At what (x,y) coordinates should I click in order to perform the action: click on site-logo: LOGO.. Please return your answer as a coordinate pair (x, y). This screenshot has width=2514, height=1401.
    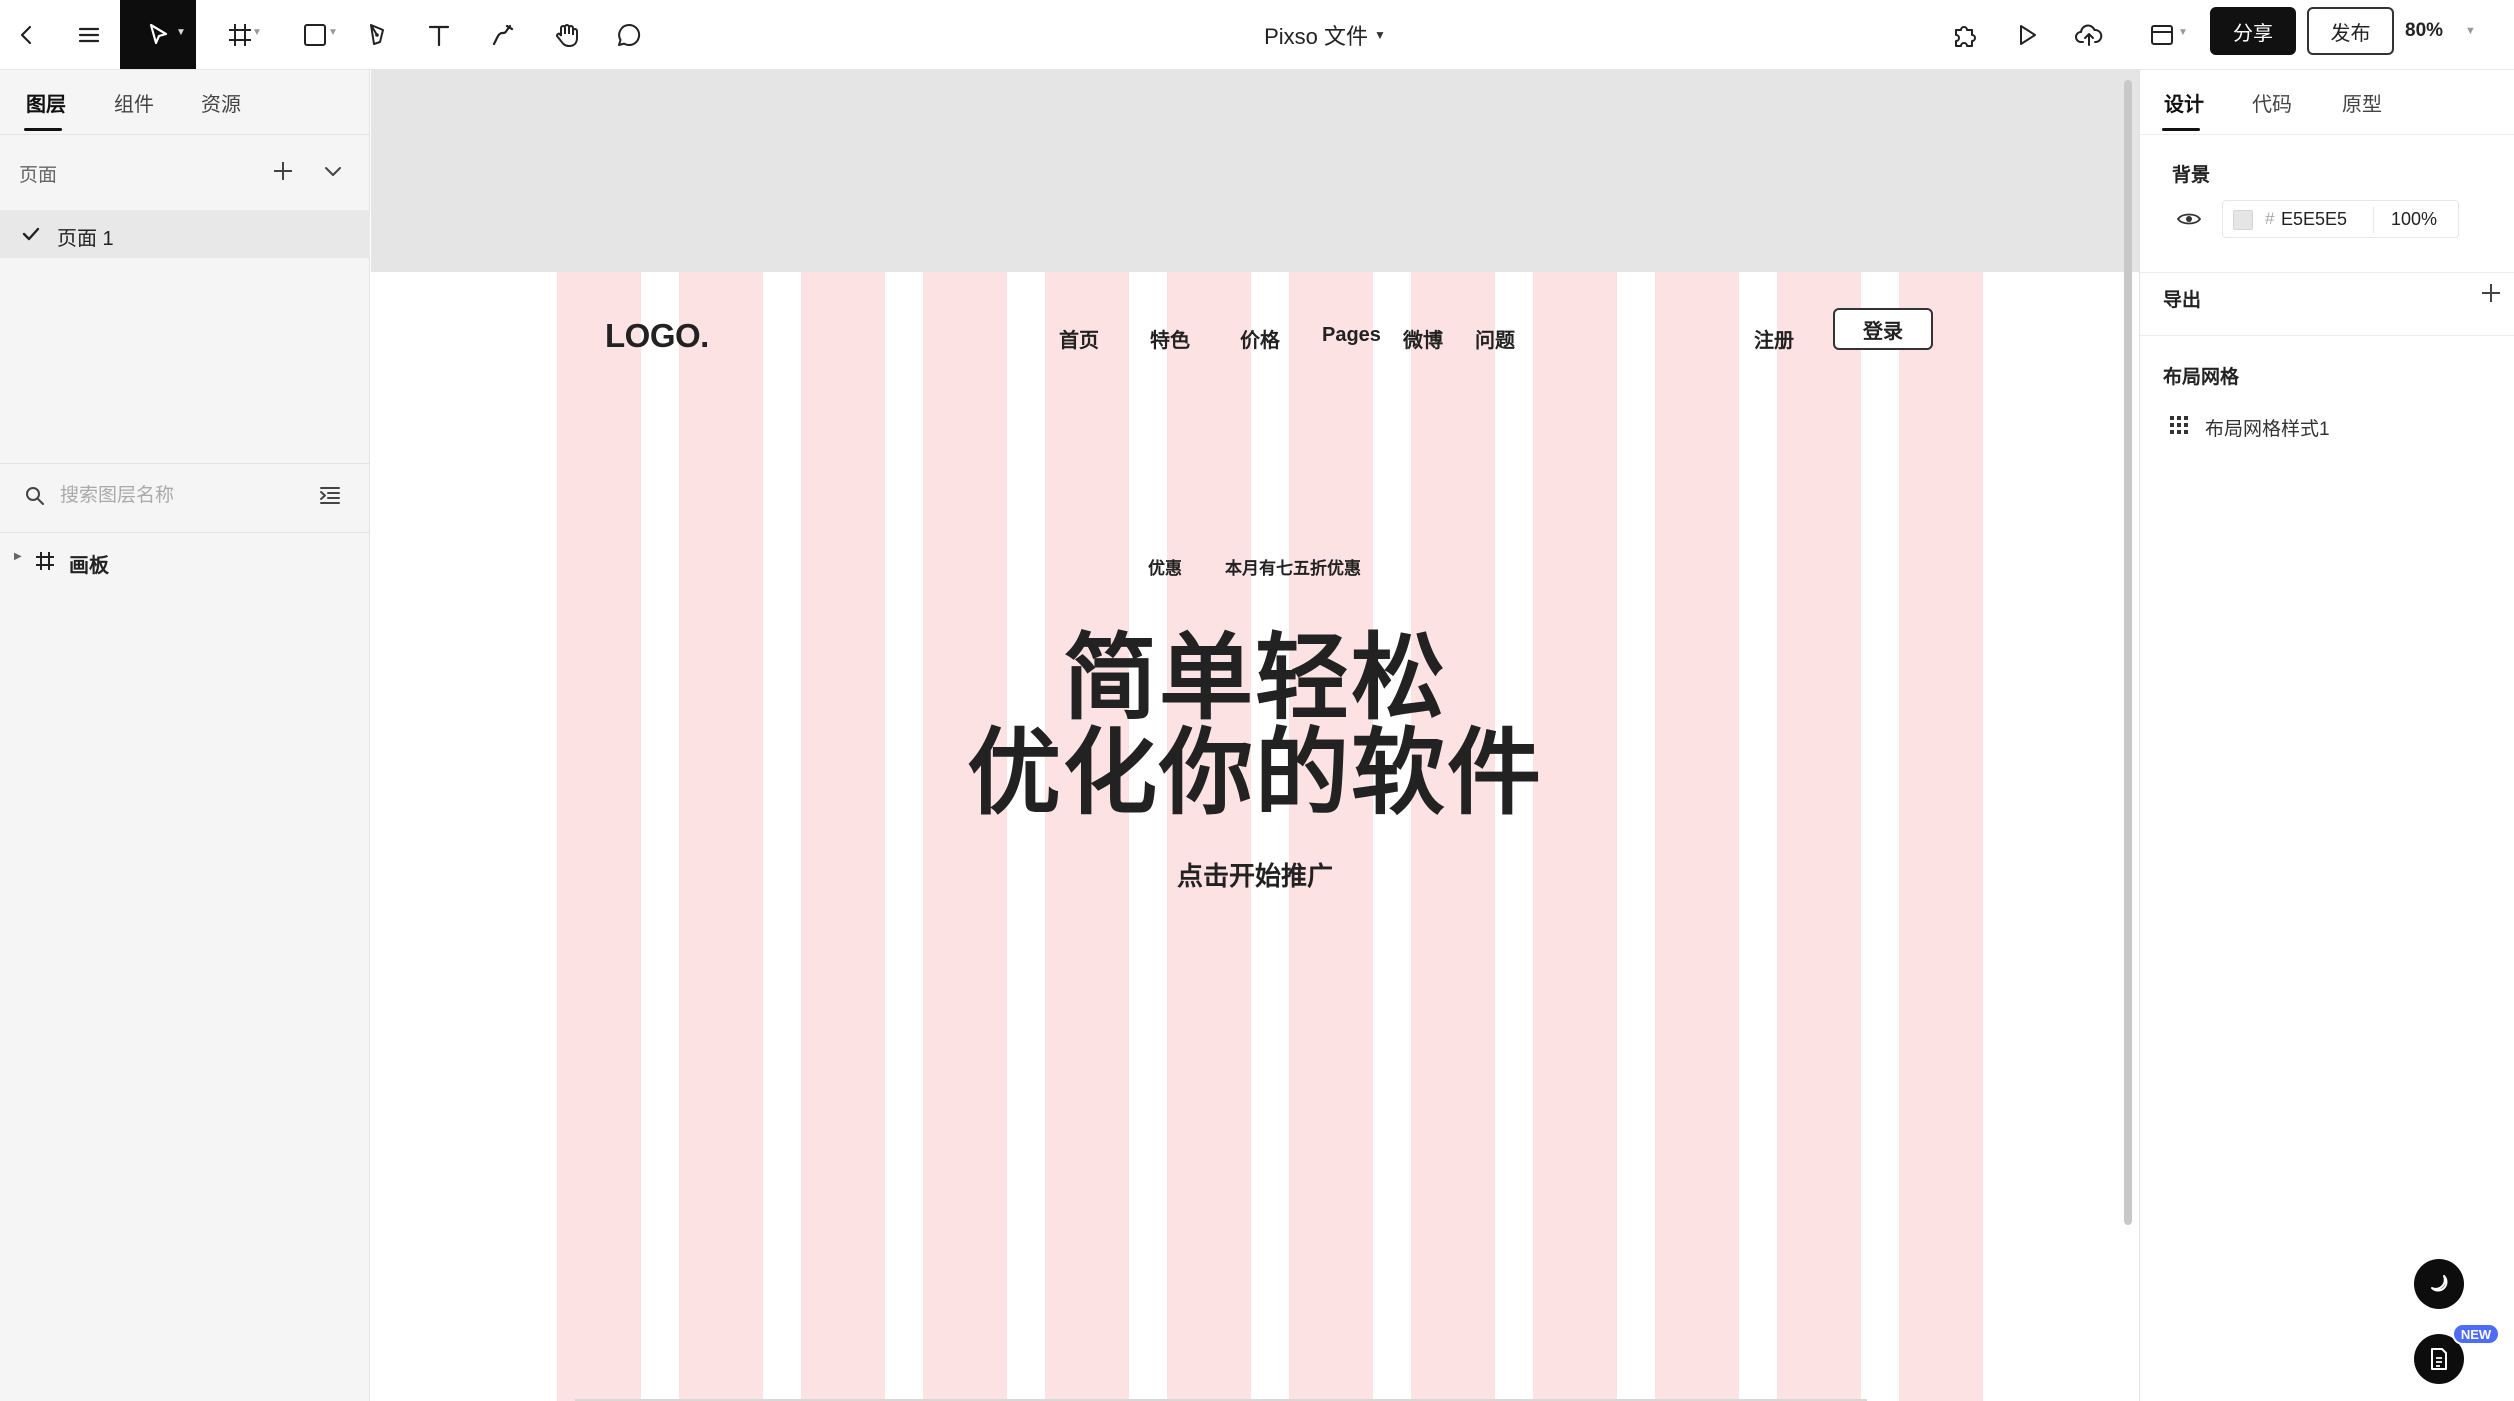
    Looking at the image, I should click on (657, 336).